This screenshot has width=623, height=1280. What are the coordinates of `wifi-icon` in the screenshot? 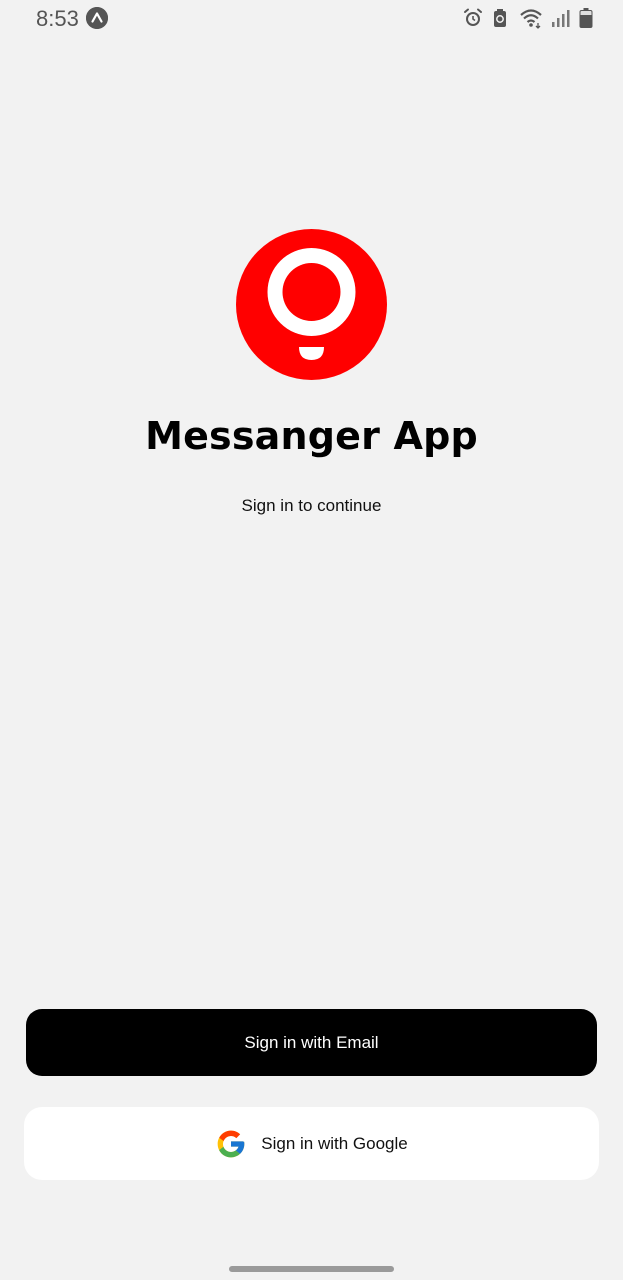 It's located at (531, 18).